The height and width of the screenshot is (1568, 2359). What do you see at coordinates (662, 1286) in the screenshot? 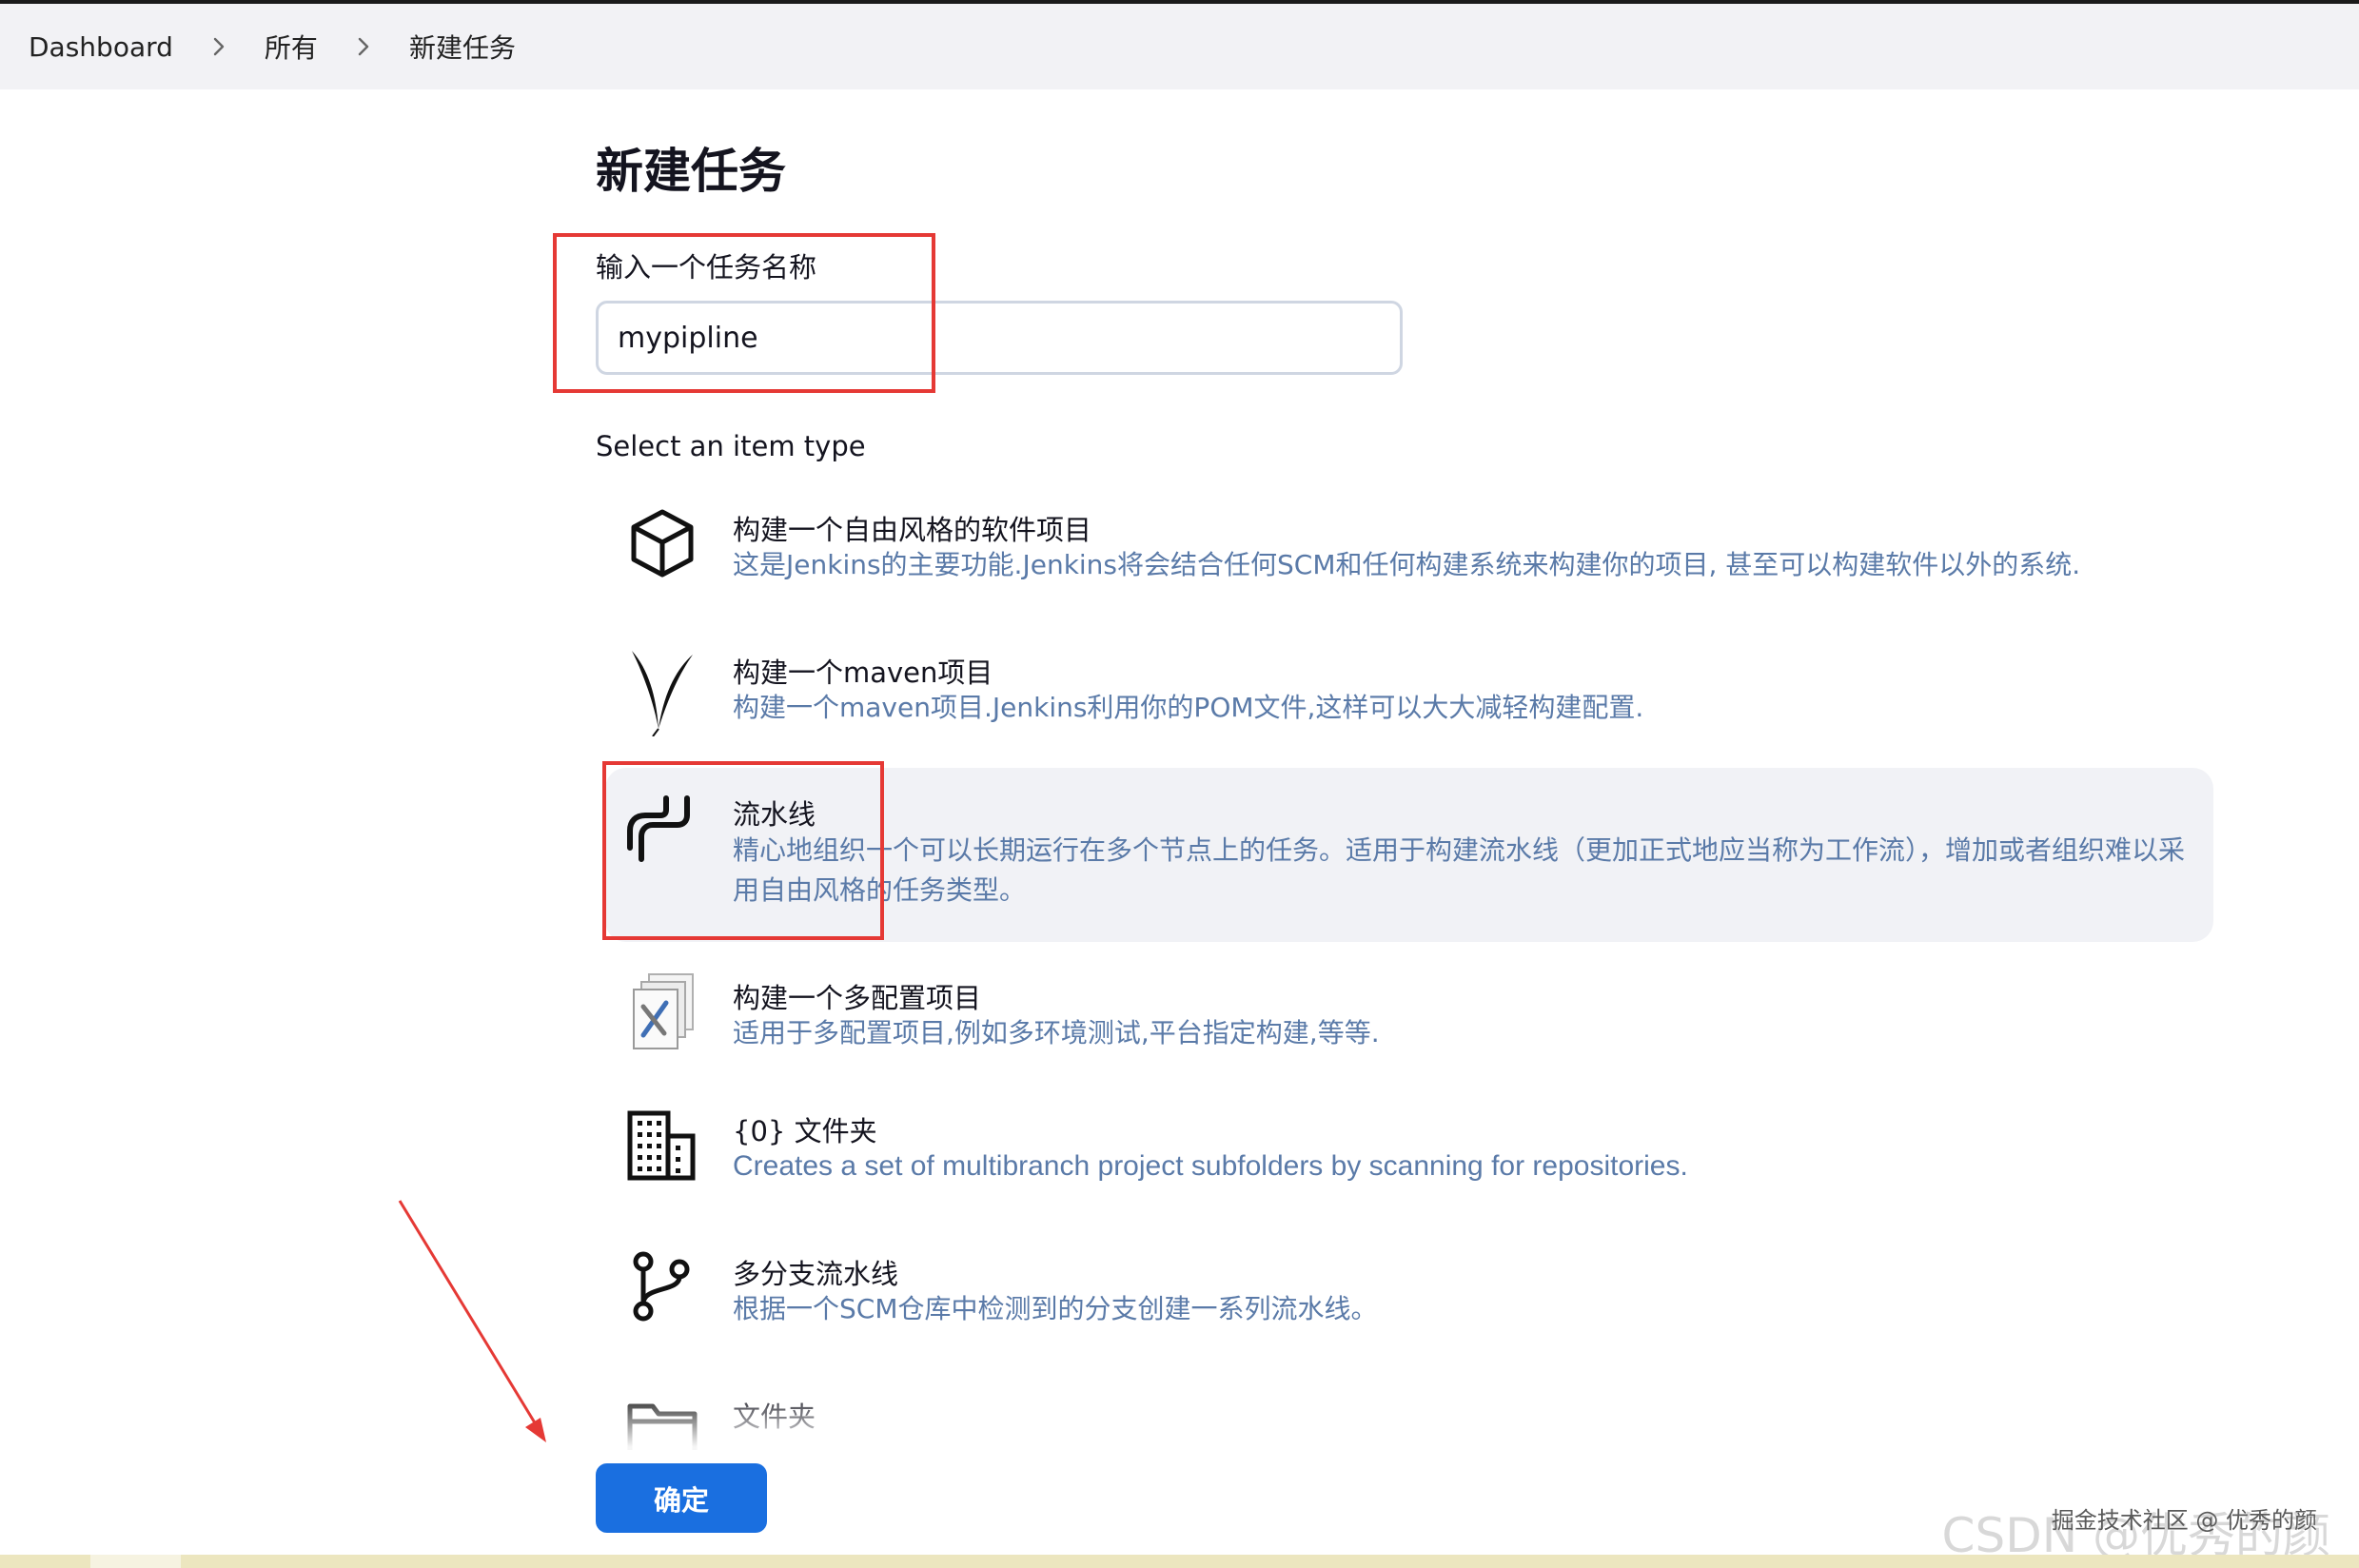
I see `branch-icon` at bounding box center [662, 1286].